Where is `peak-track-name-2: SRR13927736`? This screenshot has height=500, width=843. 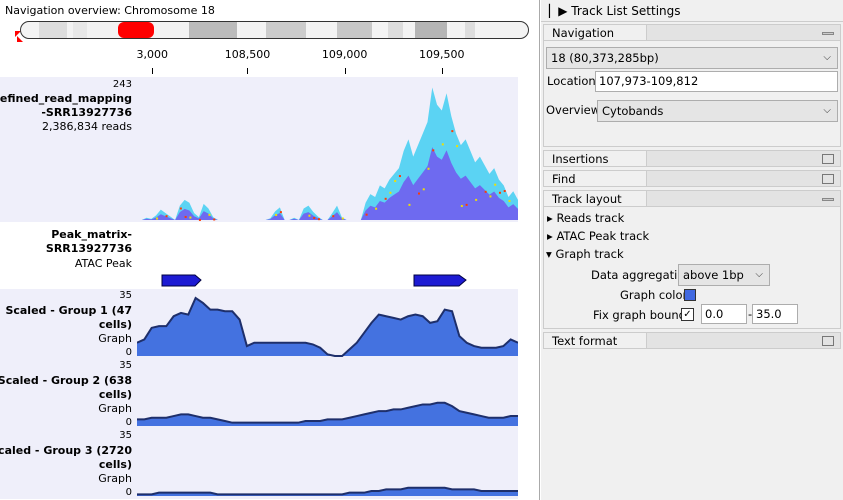 peak-track-name-2: SRR13927736 is located at coordinates (88, 248).